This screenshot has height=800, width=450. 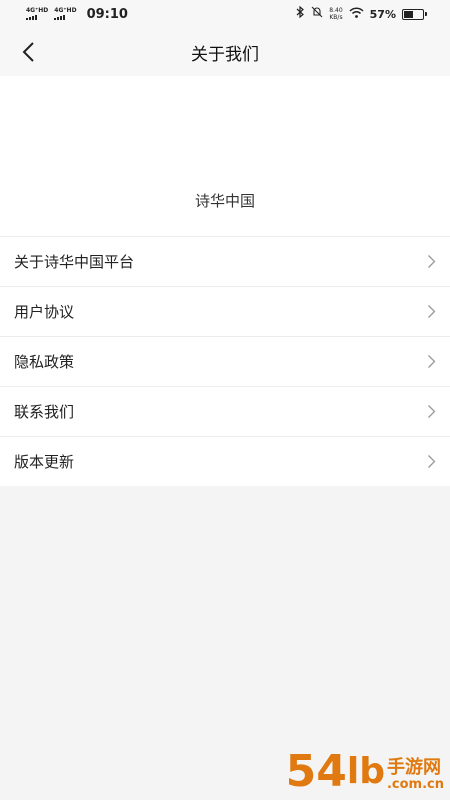 What do you see at coordinates (316, 771) in the screenshot?
I see `watermark-number: 54` at bounding box center [316, 771].